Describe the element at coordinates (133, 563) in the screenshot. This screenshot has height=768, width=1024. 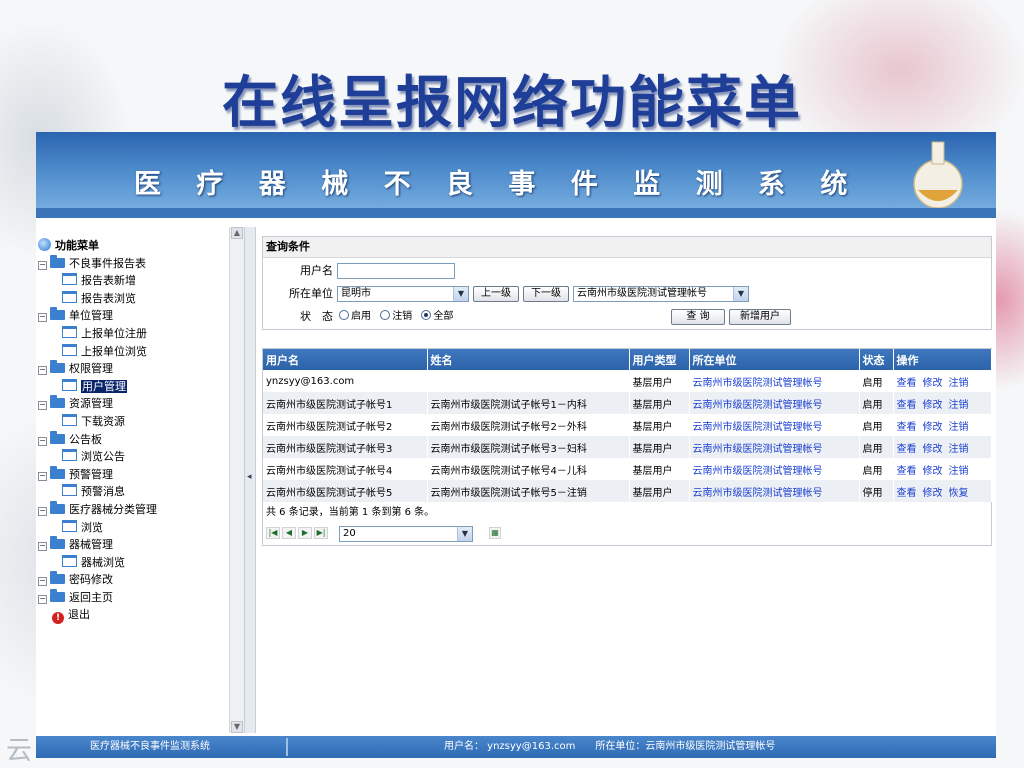
I see `sidebar-item: 器械浏览` at that location.